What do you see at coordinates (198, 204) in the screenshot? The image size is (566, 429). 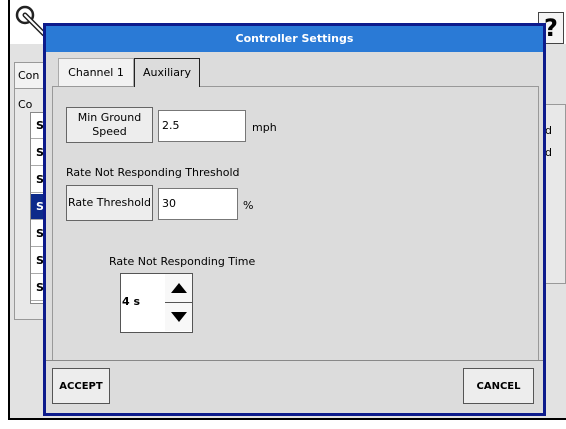 I see `rate-threshold-input: 30` at bounding box center [198, 204].